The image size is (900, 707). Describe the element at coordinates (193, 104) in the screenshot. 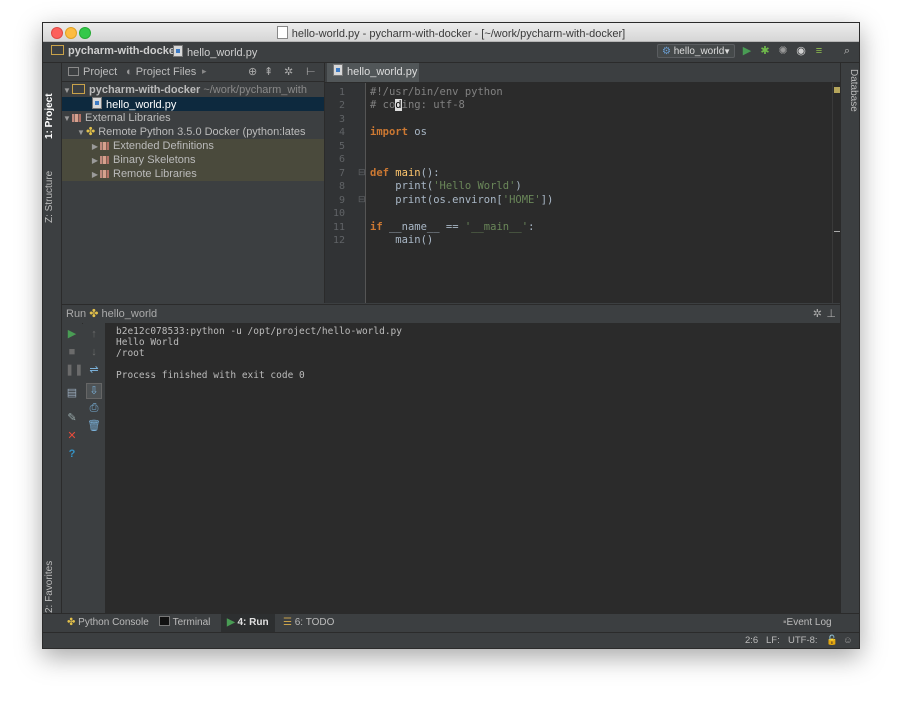

I see `tree-item-hello-world: hello_world.py` at that location.